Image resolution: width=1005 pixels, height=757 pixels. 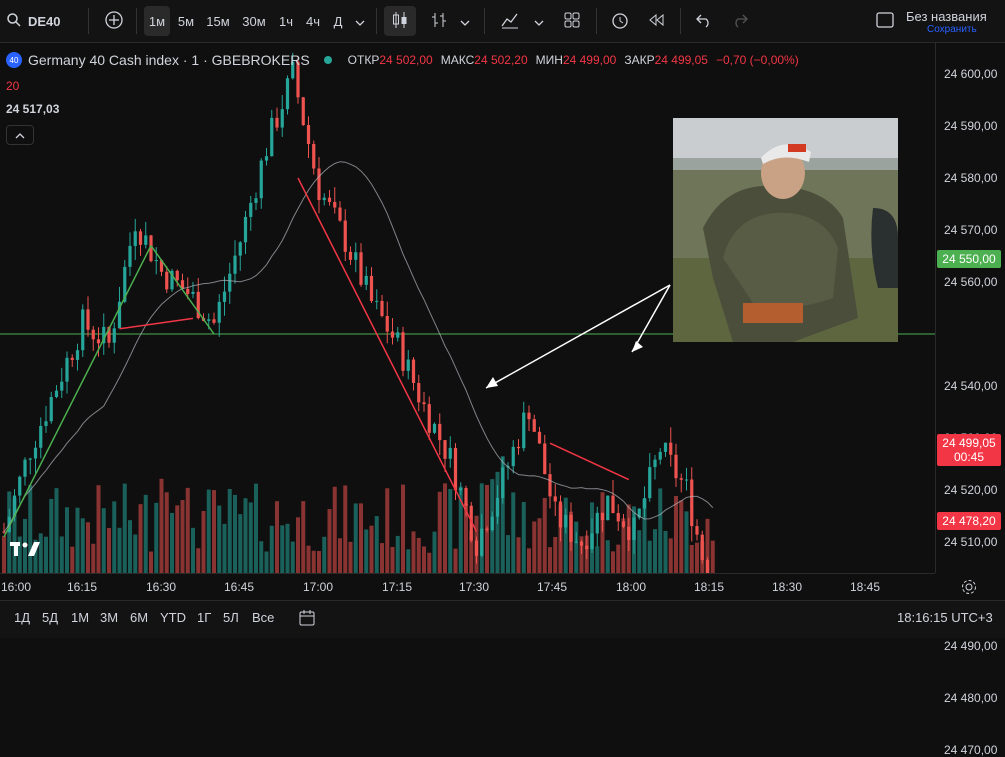 What do you see at coordinates (12, 86) in the screenshot?
I see `ma-period: 20` at bounding box center [12, 86].